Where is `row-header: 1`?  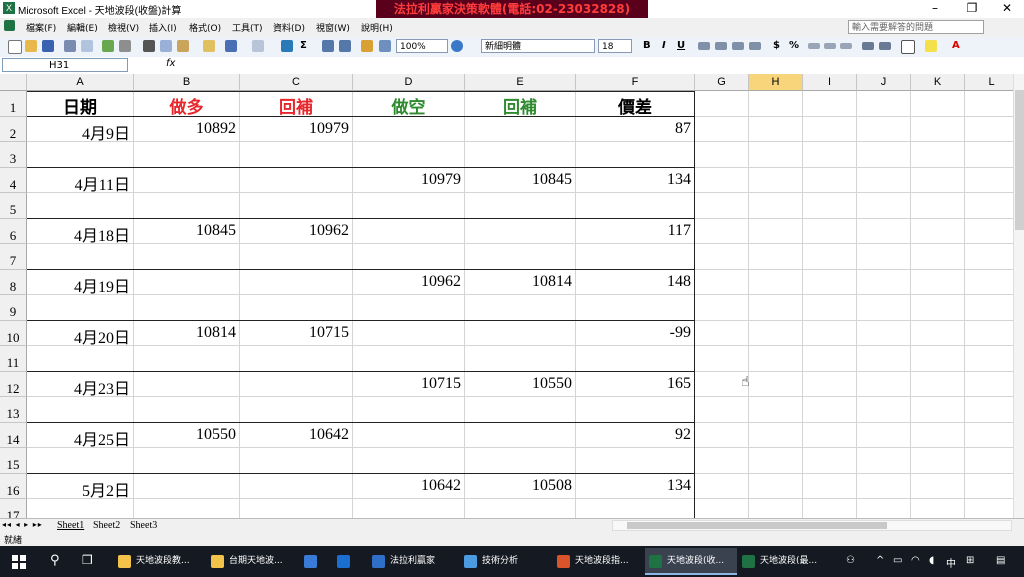 row-header: 1 is located at coordinates (13, 104).